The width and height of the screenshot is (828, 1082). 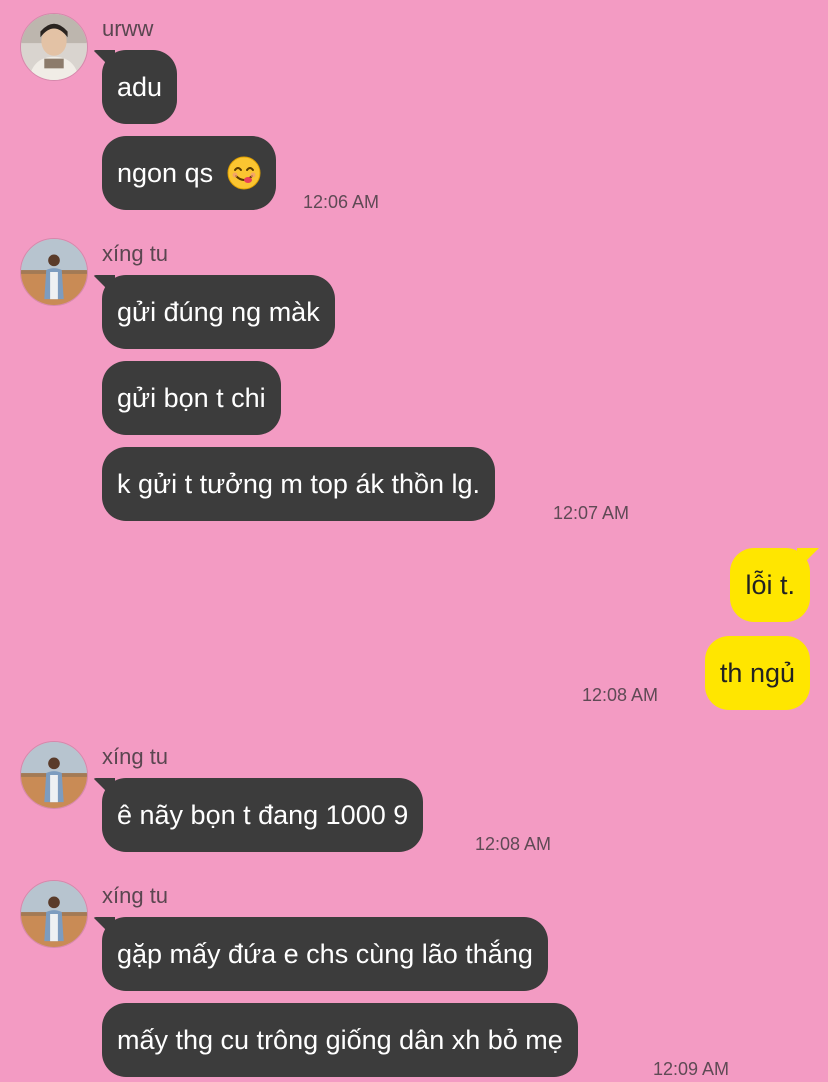 I want to click on message-text: gửi bọn t chi, so click(x=191, y=398).